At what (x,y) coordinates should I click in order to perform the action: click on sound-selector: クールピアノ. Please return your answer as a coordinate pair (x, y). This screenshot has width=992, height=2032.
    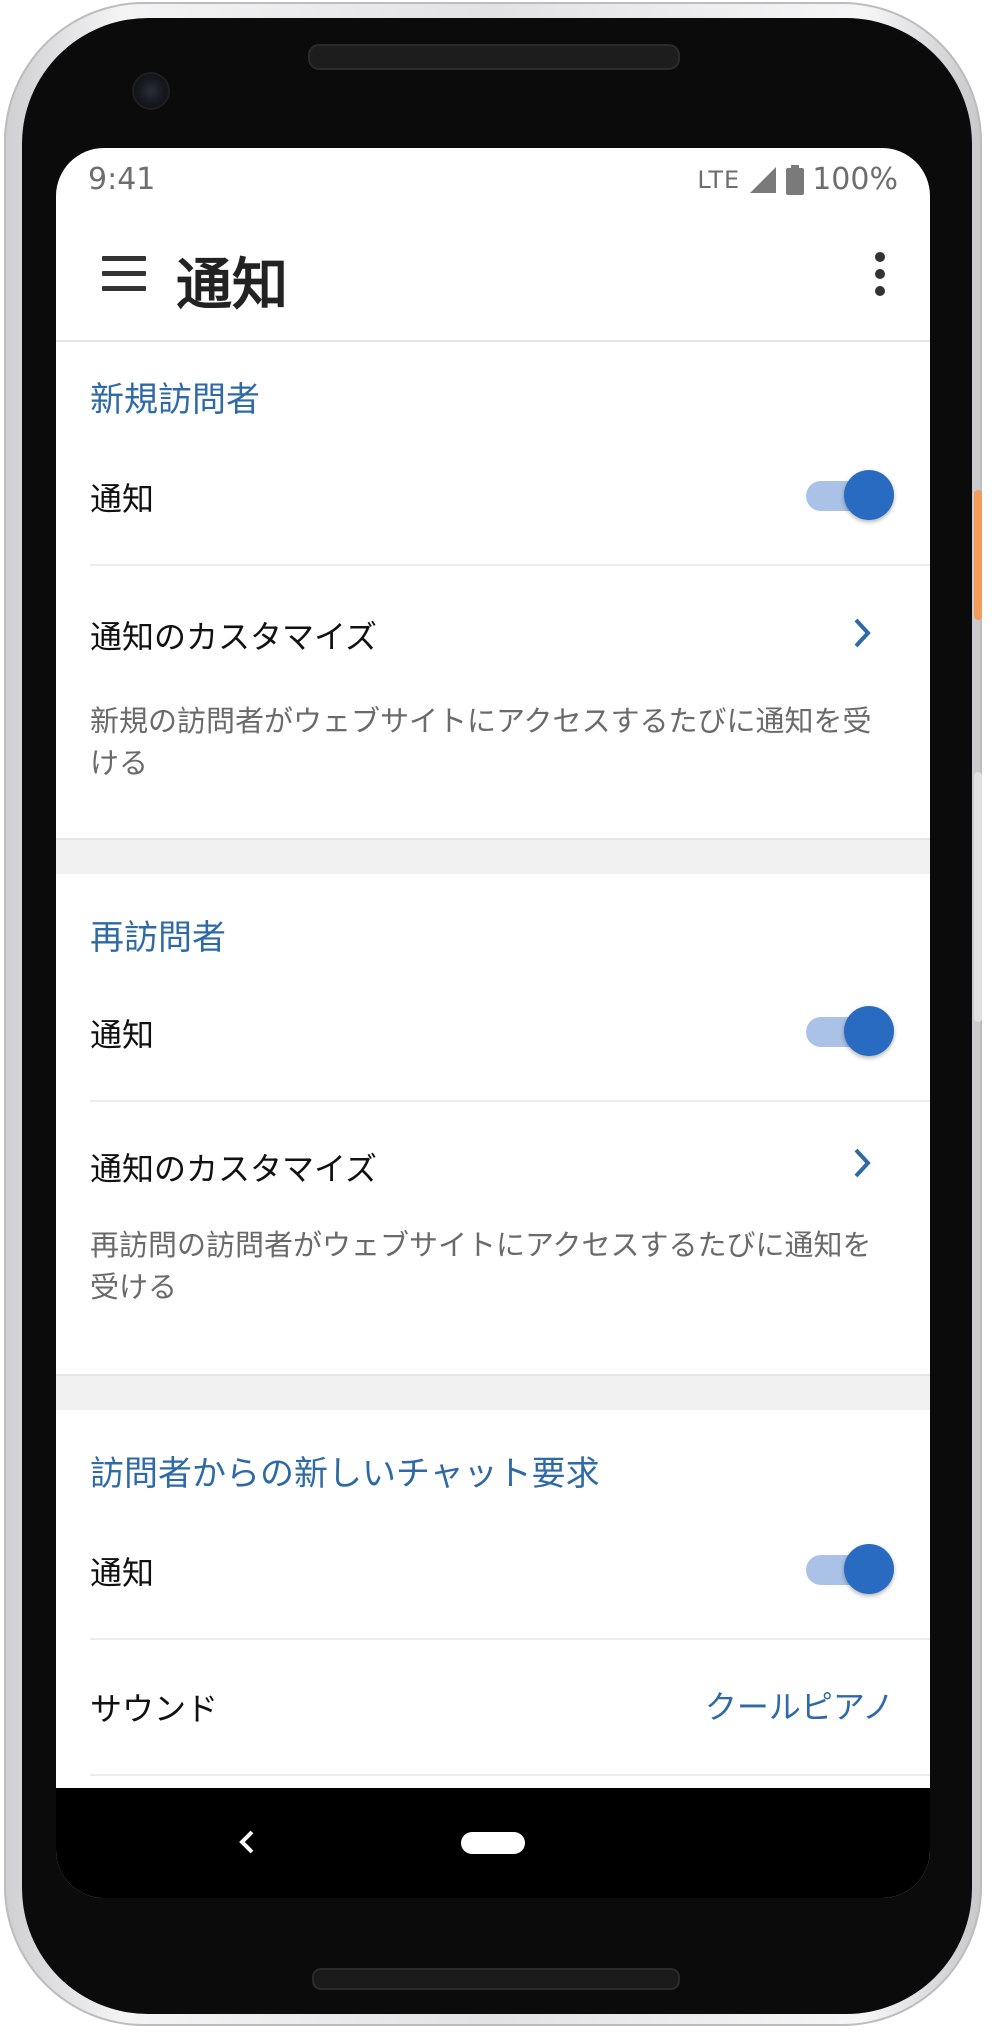
    Looking at the image, I should click on (799, 1705).